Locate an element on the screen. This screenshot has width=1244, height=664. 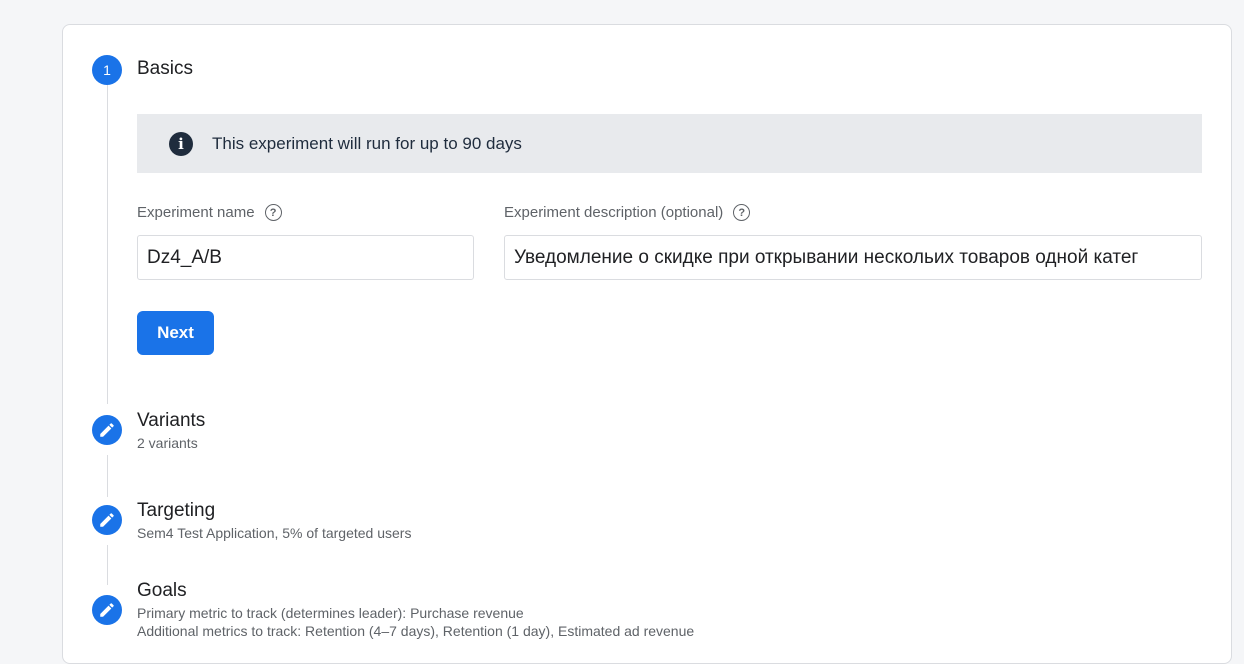
step-number-badge: 1 is located at coordinates (107, 70).